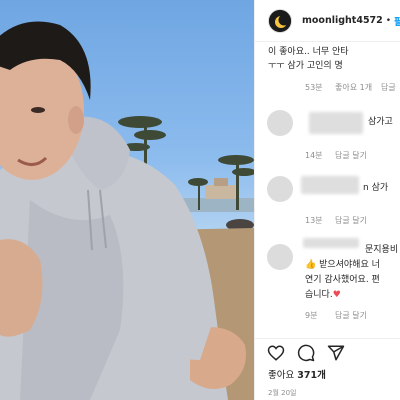 This screenshot has height=400, width=400. What do you see at coordinates (314, 220) in the screenshot?
I see `comment-3-time: 13분` at bounding box center [314, 220].